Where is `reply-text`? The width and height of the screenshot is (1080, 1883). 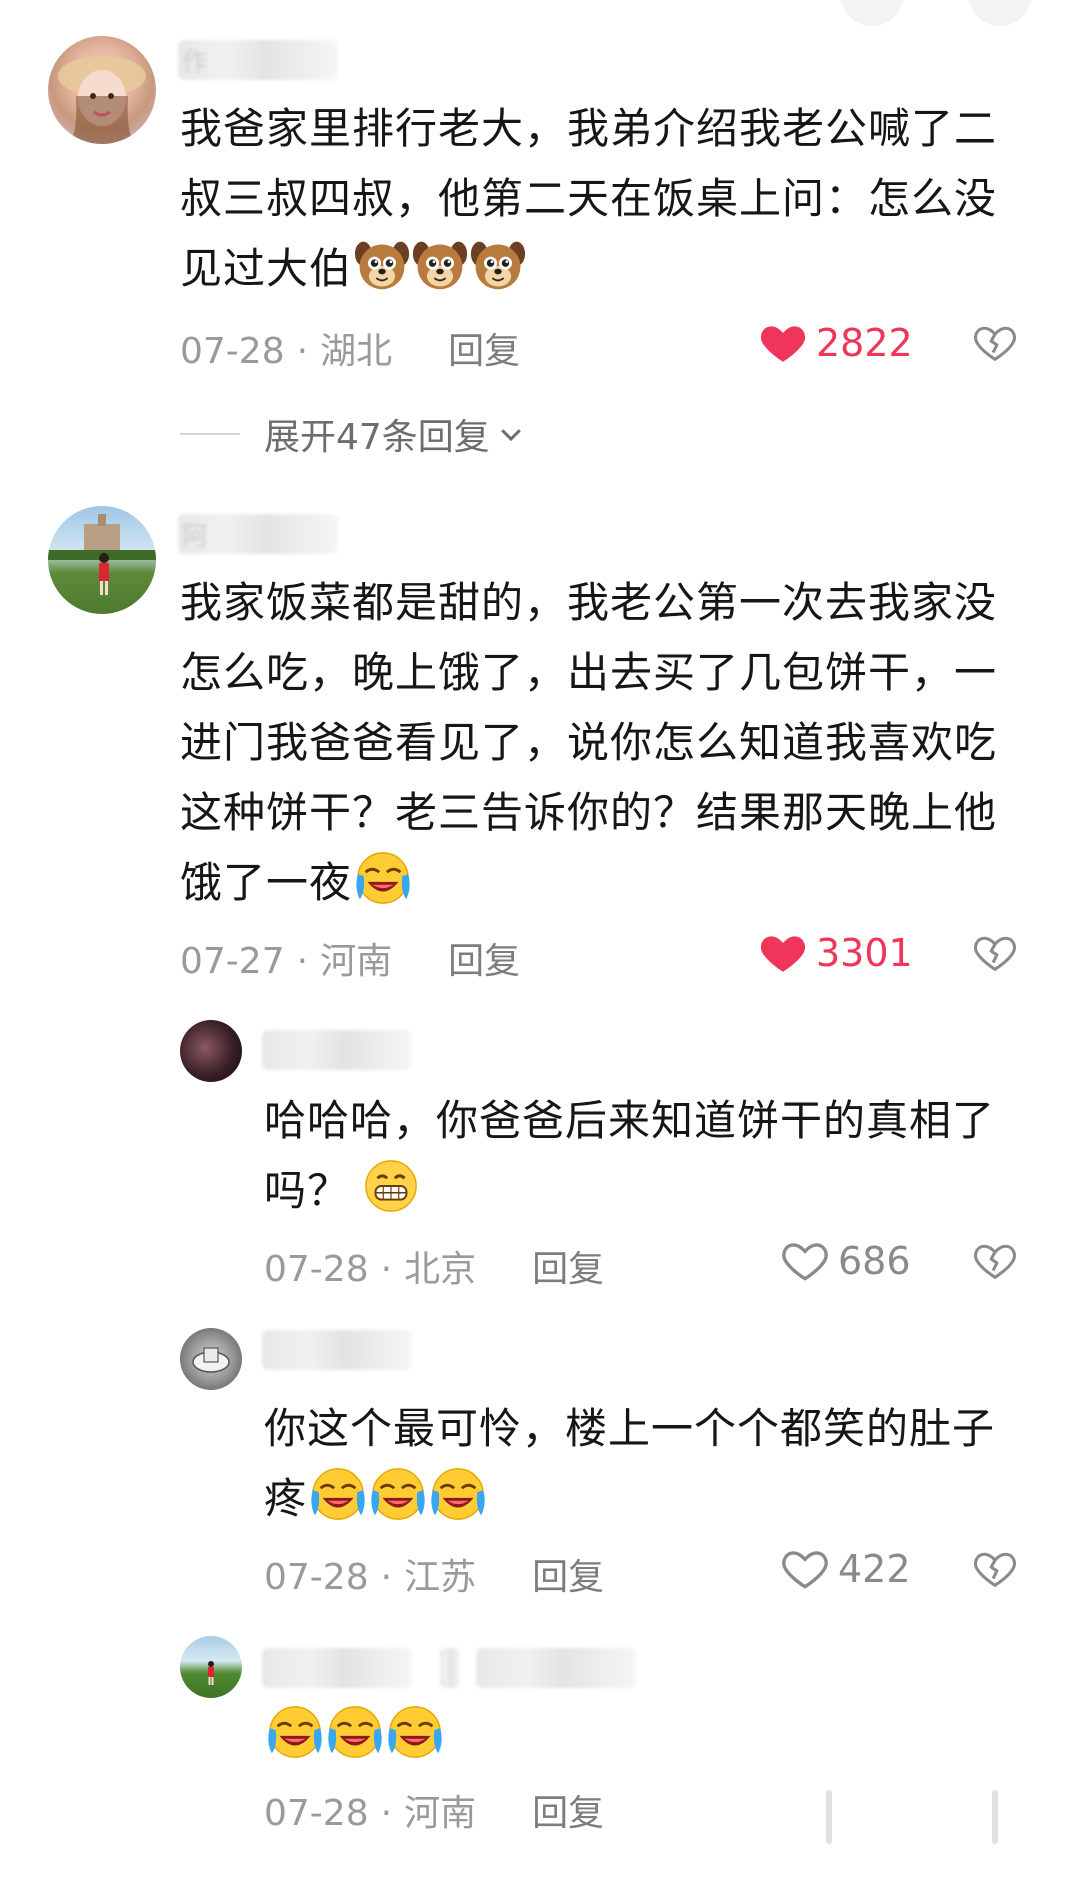 reply-text is located at coordinates (649, 1737).